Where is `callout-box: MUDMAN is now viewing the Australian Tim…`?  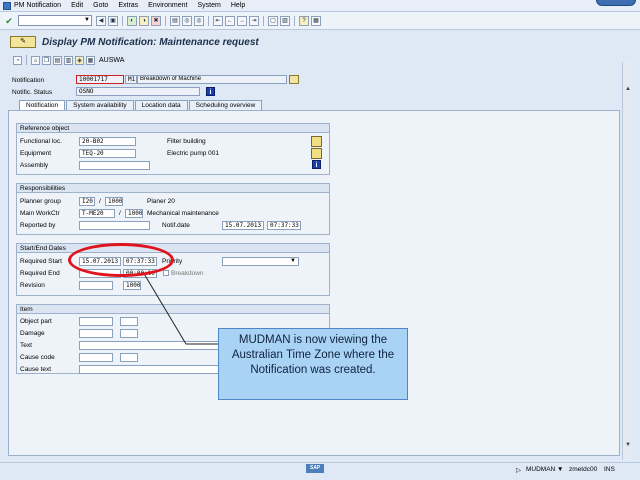
callout-box: MUDMAN is now viewing the Australian Tim… is located at coordinates (313, 364).